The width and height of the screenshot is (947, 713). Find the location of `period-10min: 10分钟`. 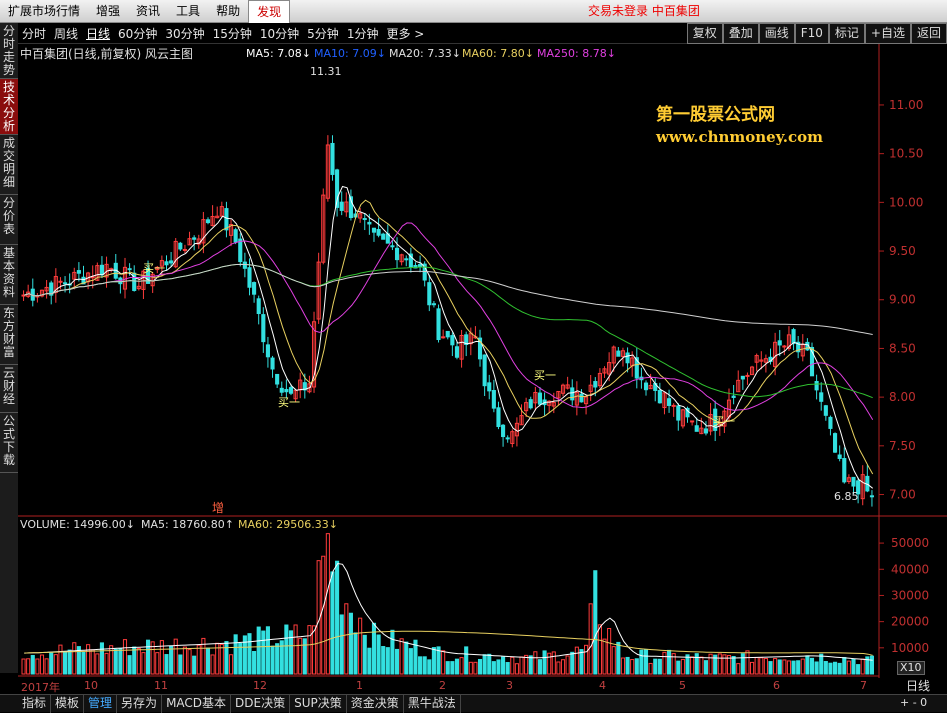

period-10min: 10分钟 is located at coordinates (279, 33).